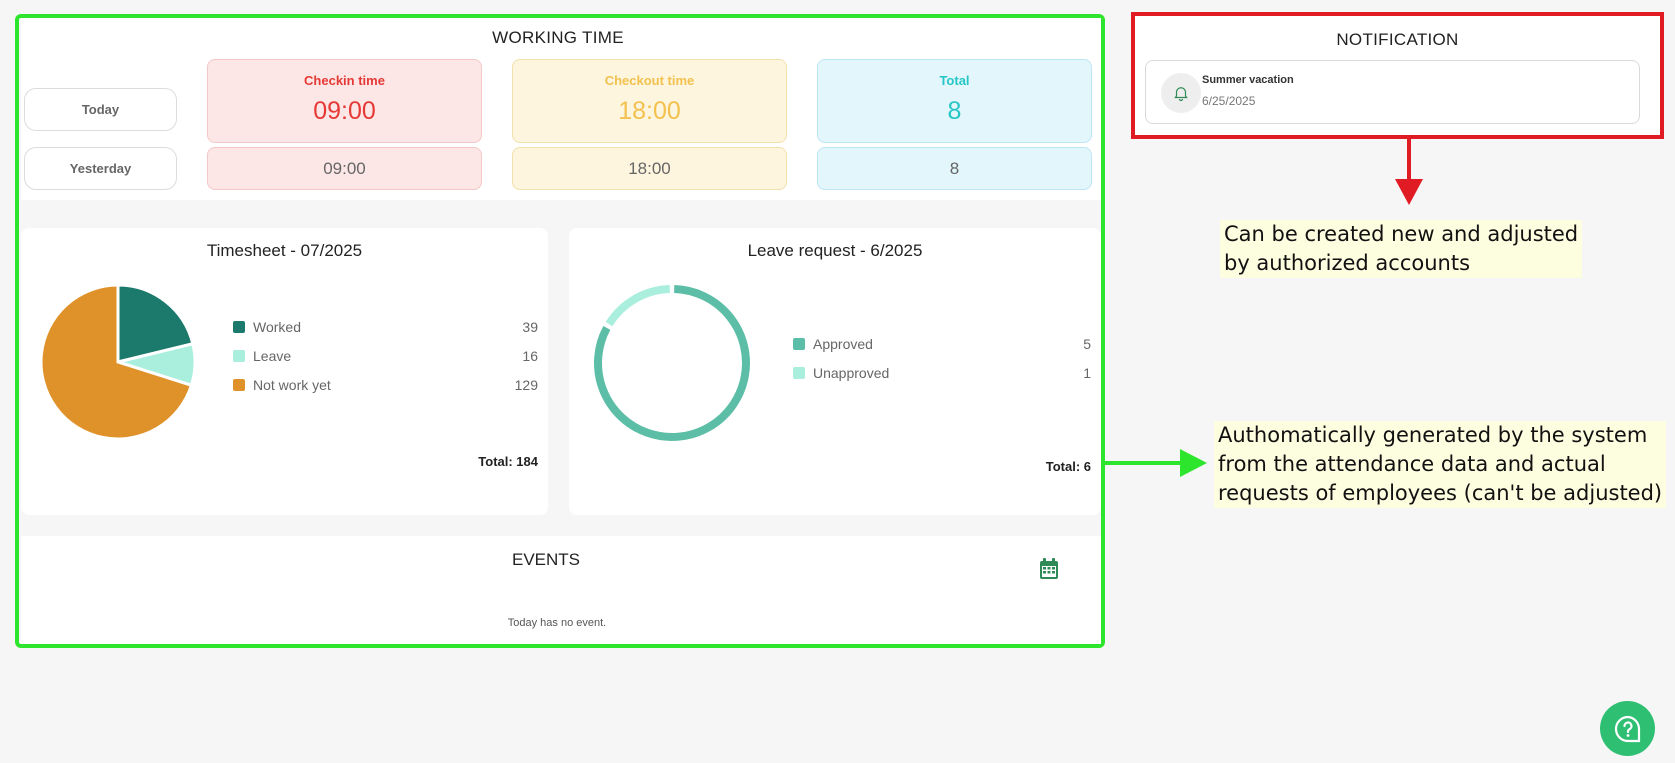 Image resolution: width=1675 pixels, height=763 pixels. I want to click on help-button, so click(1627, 728).